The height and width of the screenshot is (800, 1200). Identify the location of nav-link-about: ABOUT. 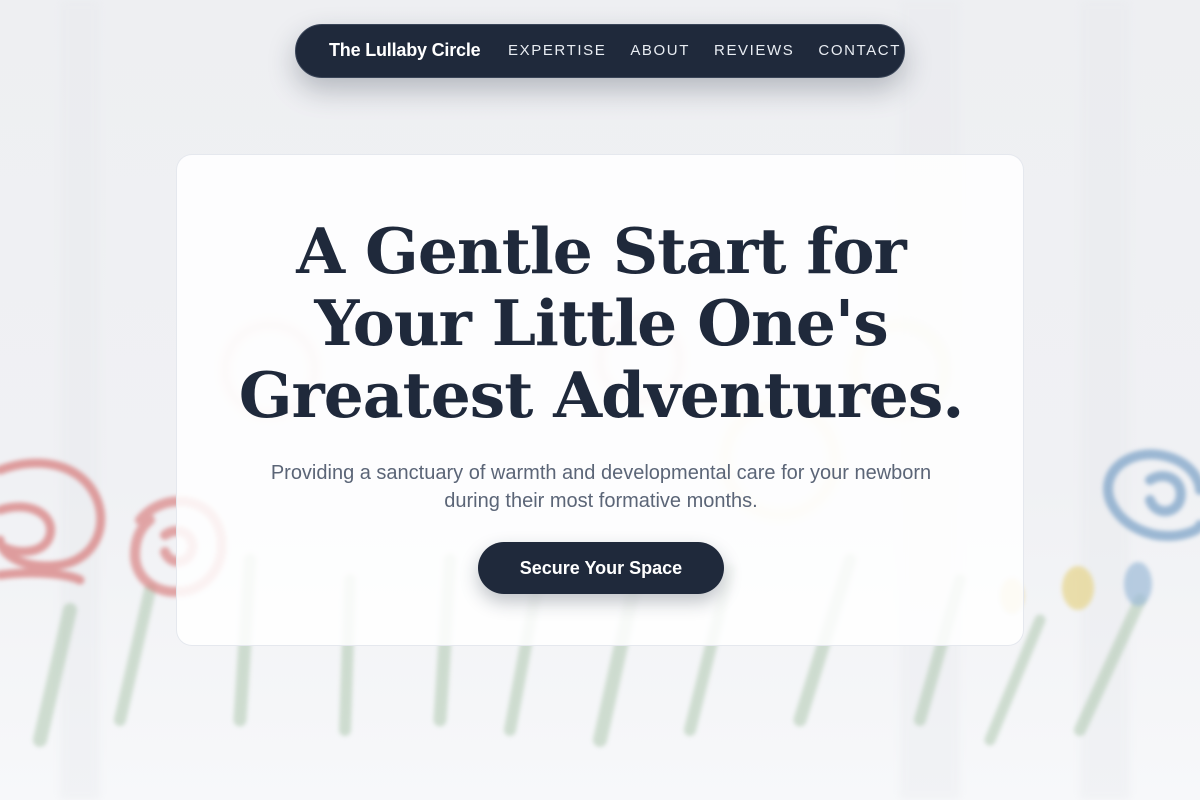
(660, 50).